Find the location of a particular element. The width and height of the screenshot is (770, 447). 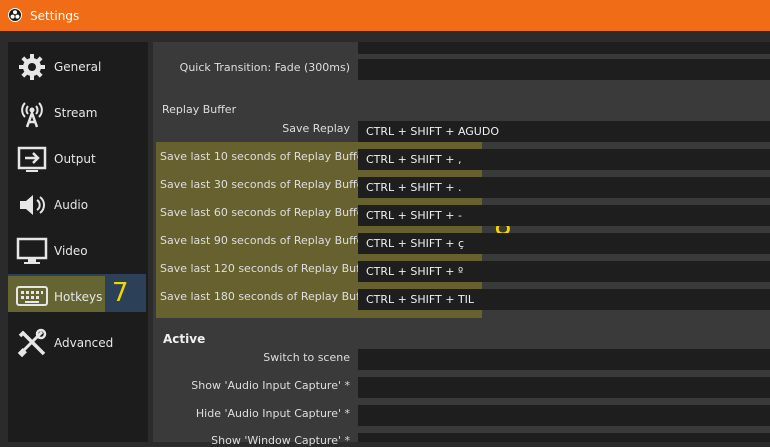

replay-180s-hotkey-field: CTRL + SHIFT + TIL is located at coordinates (564, 299).